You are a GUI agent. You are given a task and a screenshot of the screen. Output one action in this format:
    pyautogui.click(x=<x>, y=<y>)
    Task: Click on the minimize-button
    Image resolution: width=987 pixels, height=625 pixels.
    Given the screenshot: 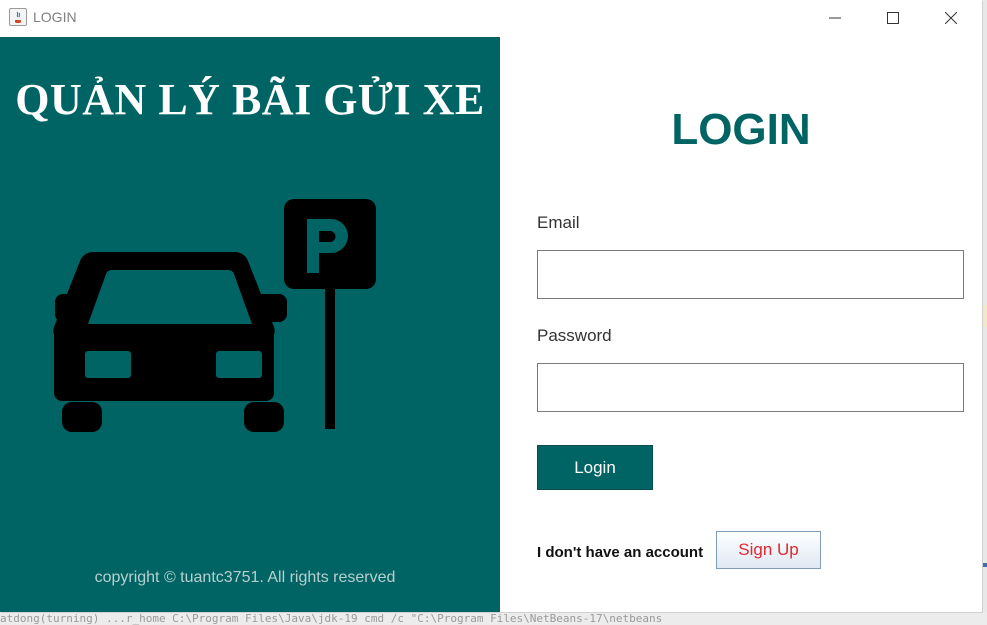 What is the action you would take?
    pyautogui.click(x=835, y=18)
    